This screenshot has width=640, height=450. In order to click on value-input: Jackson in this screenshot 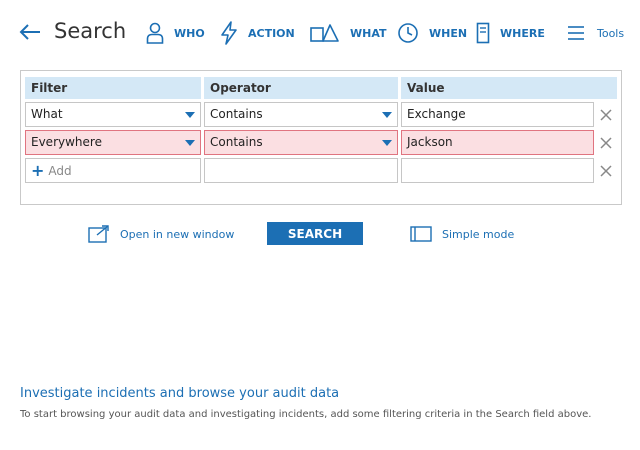, I will do `click(497, 142)`.